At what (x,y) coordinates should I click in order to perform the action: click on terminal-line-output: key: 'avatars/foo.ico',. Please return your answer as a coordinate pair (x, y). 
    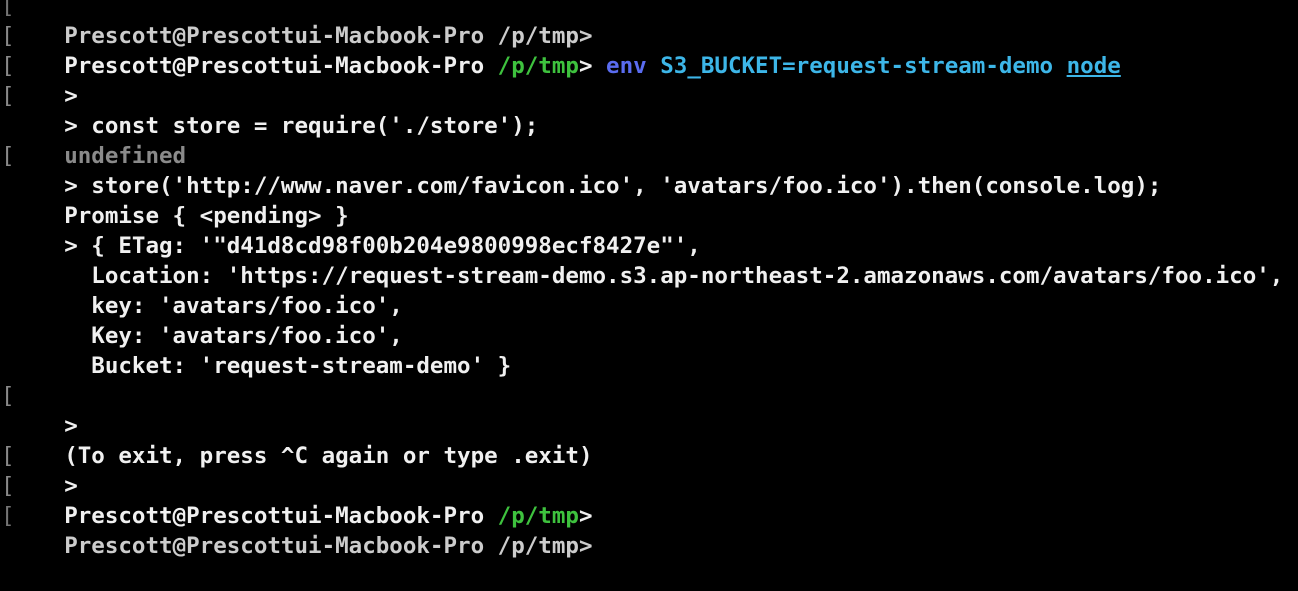
    Looking at the image, I should click on (649, 290).